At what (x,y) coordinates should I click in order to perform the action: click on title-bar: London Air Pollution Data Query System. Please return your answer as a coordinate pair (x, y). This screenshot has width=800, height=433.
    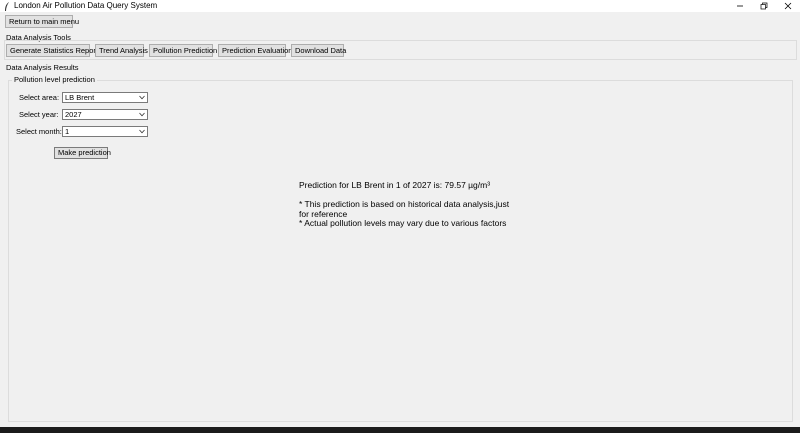
    Looking at the image, I should click on (400, 6).